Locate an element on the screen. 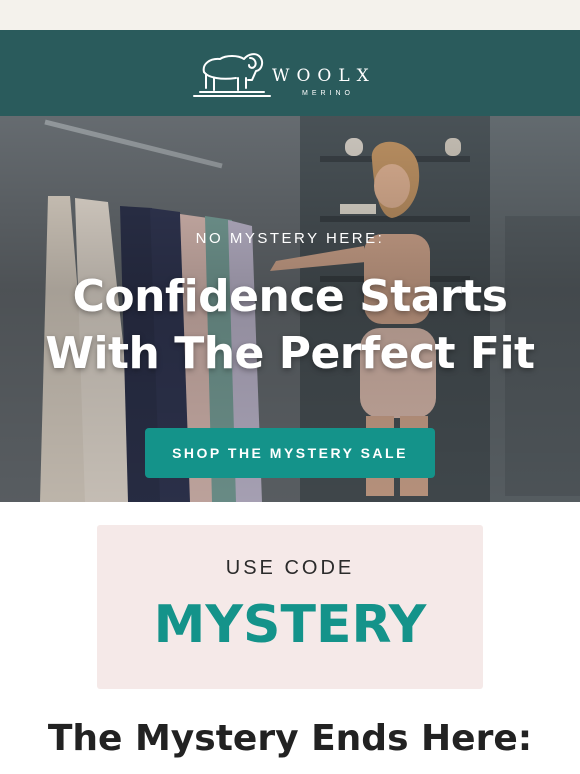  email-header: WOOLX MERINO is located at coordinates (290, 73).